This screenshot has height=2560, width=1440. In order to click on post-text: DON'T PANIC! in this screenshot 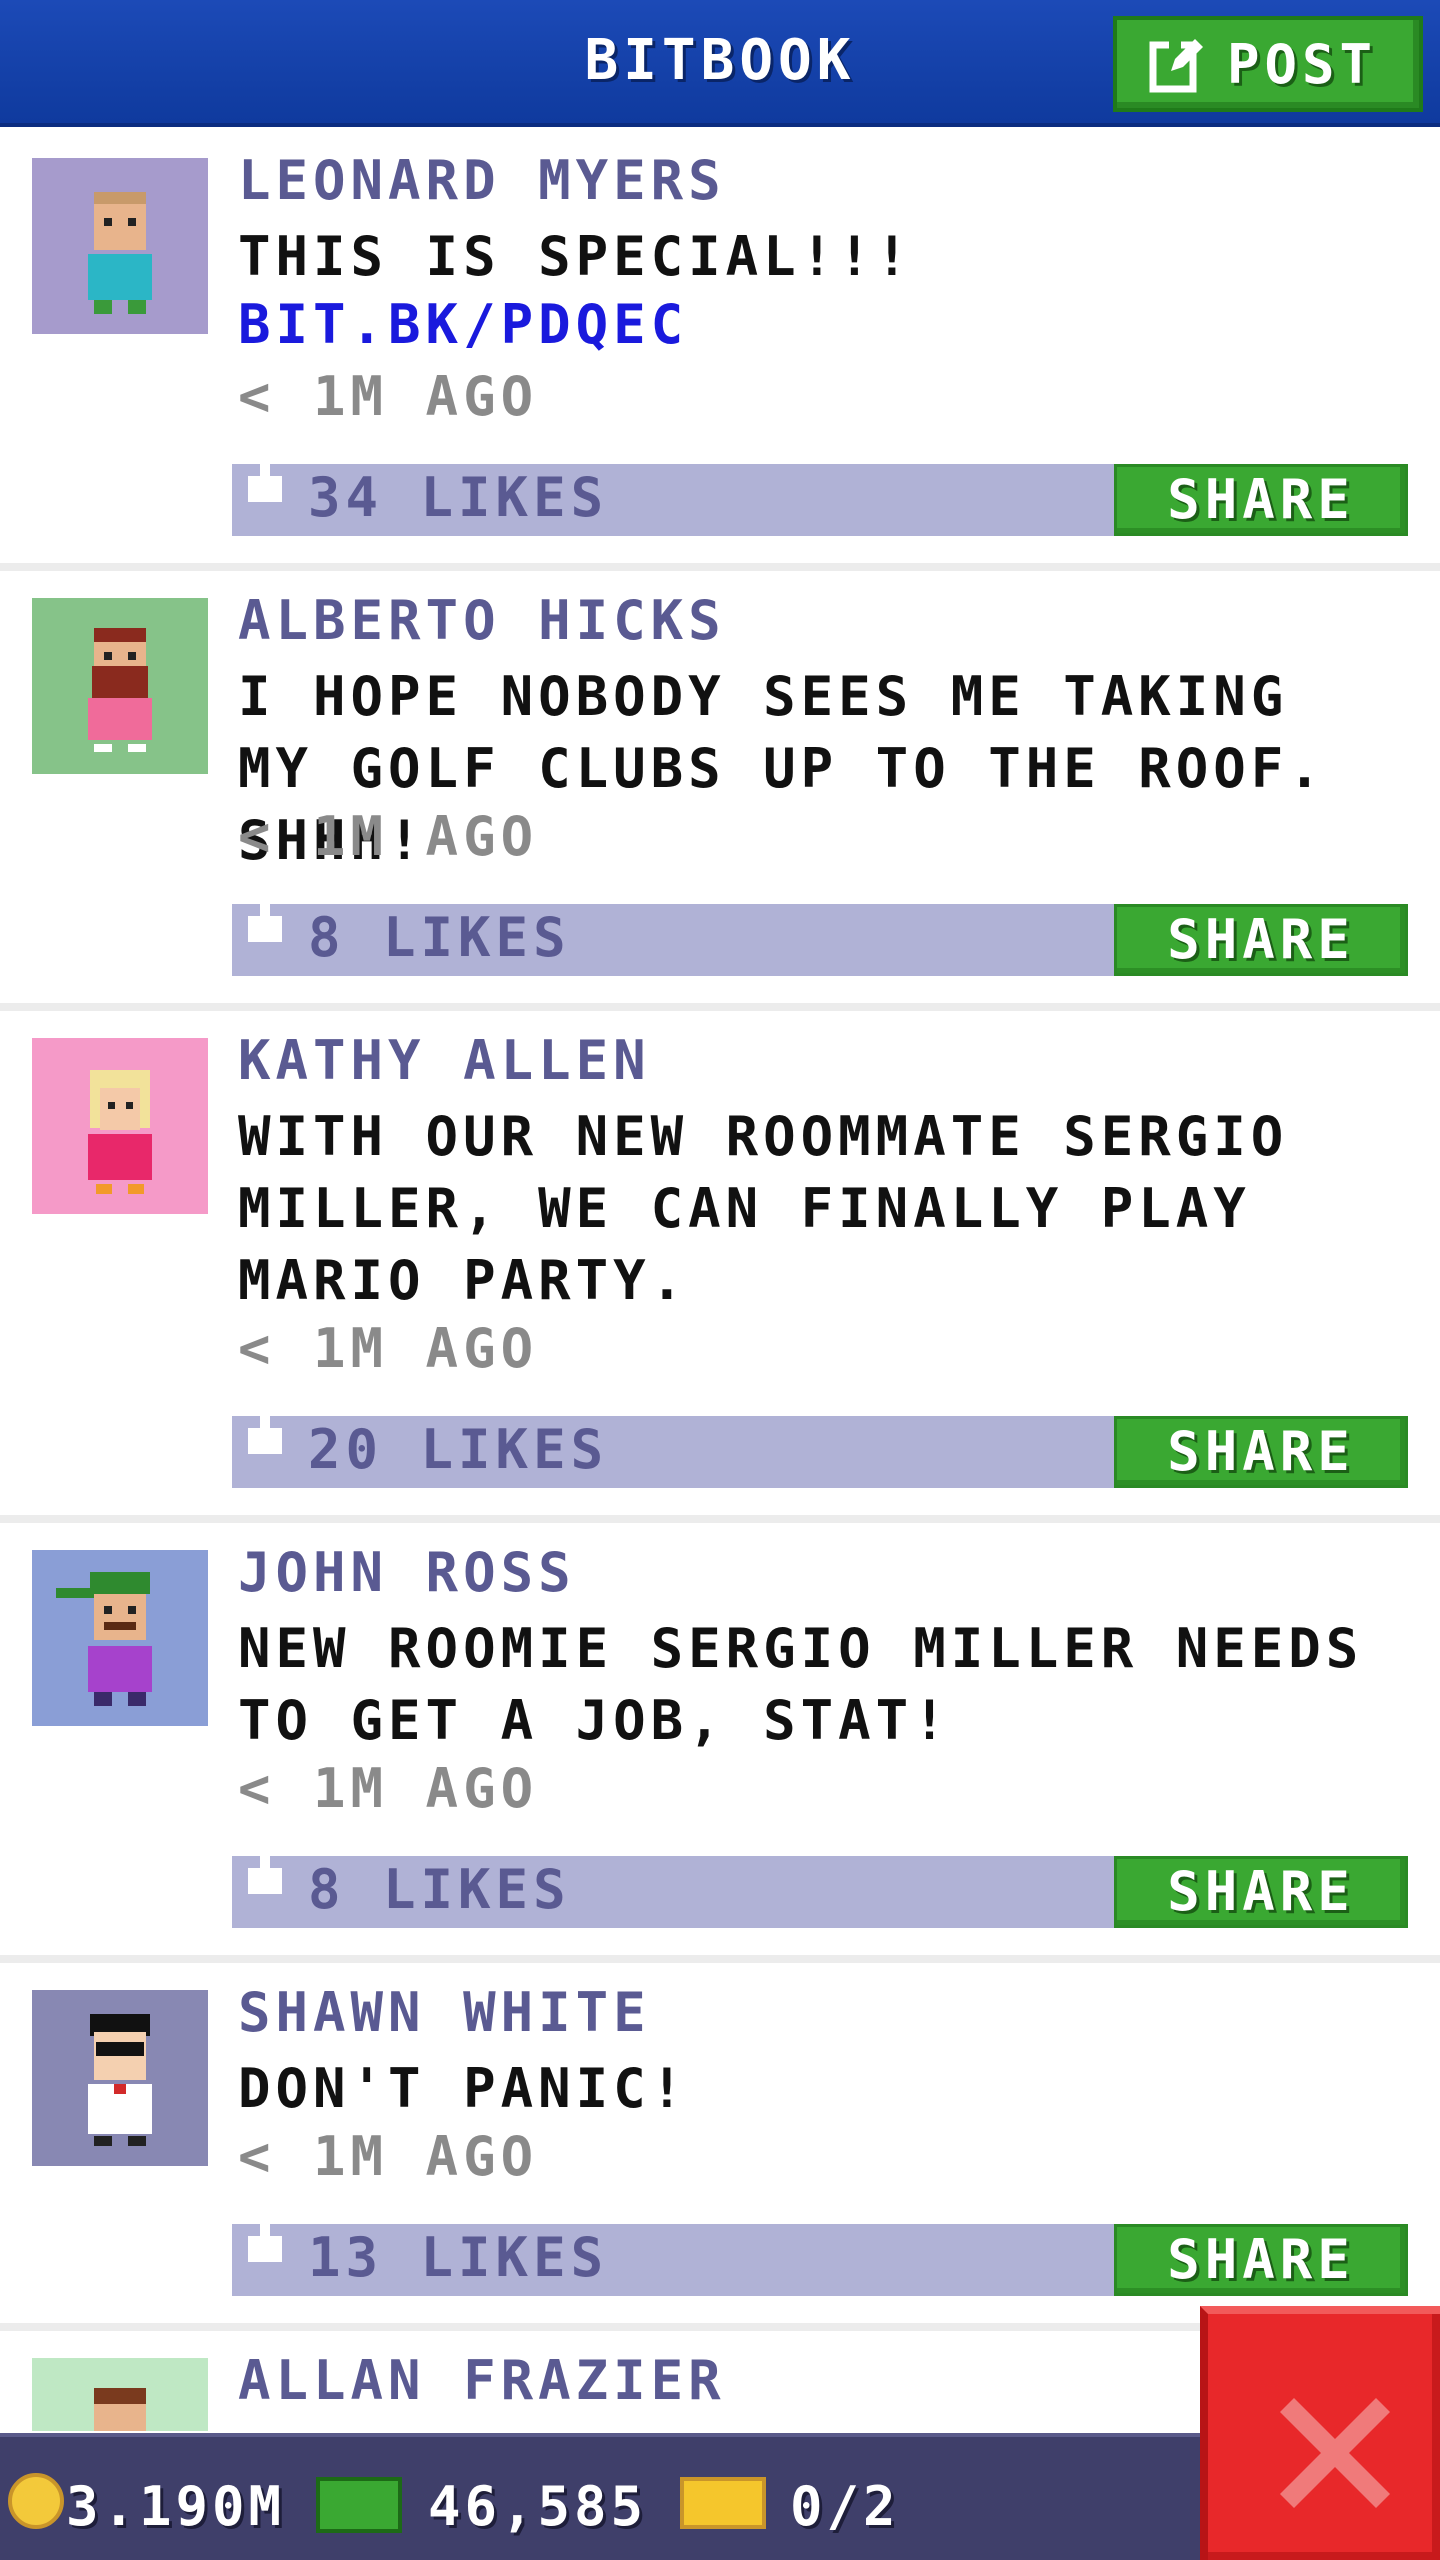, I will do `click(463, 2088)`.